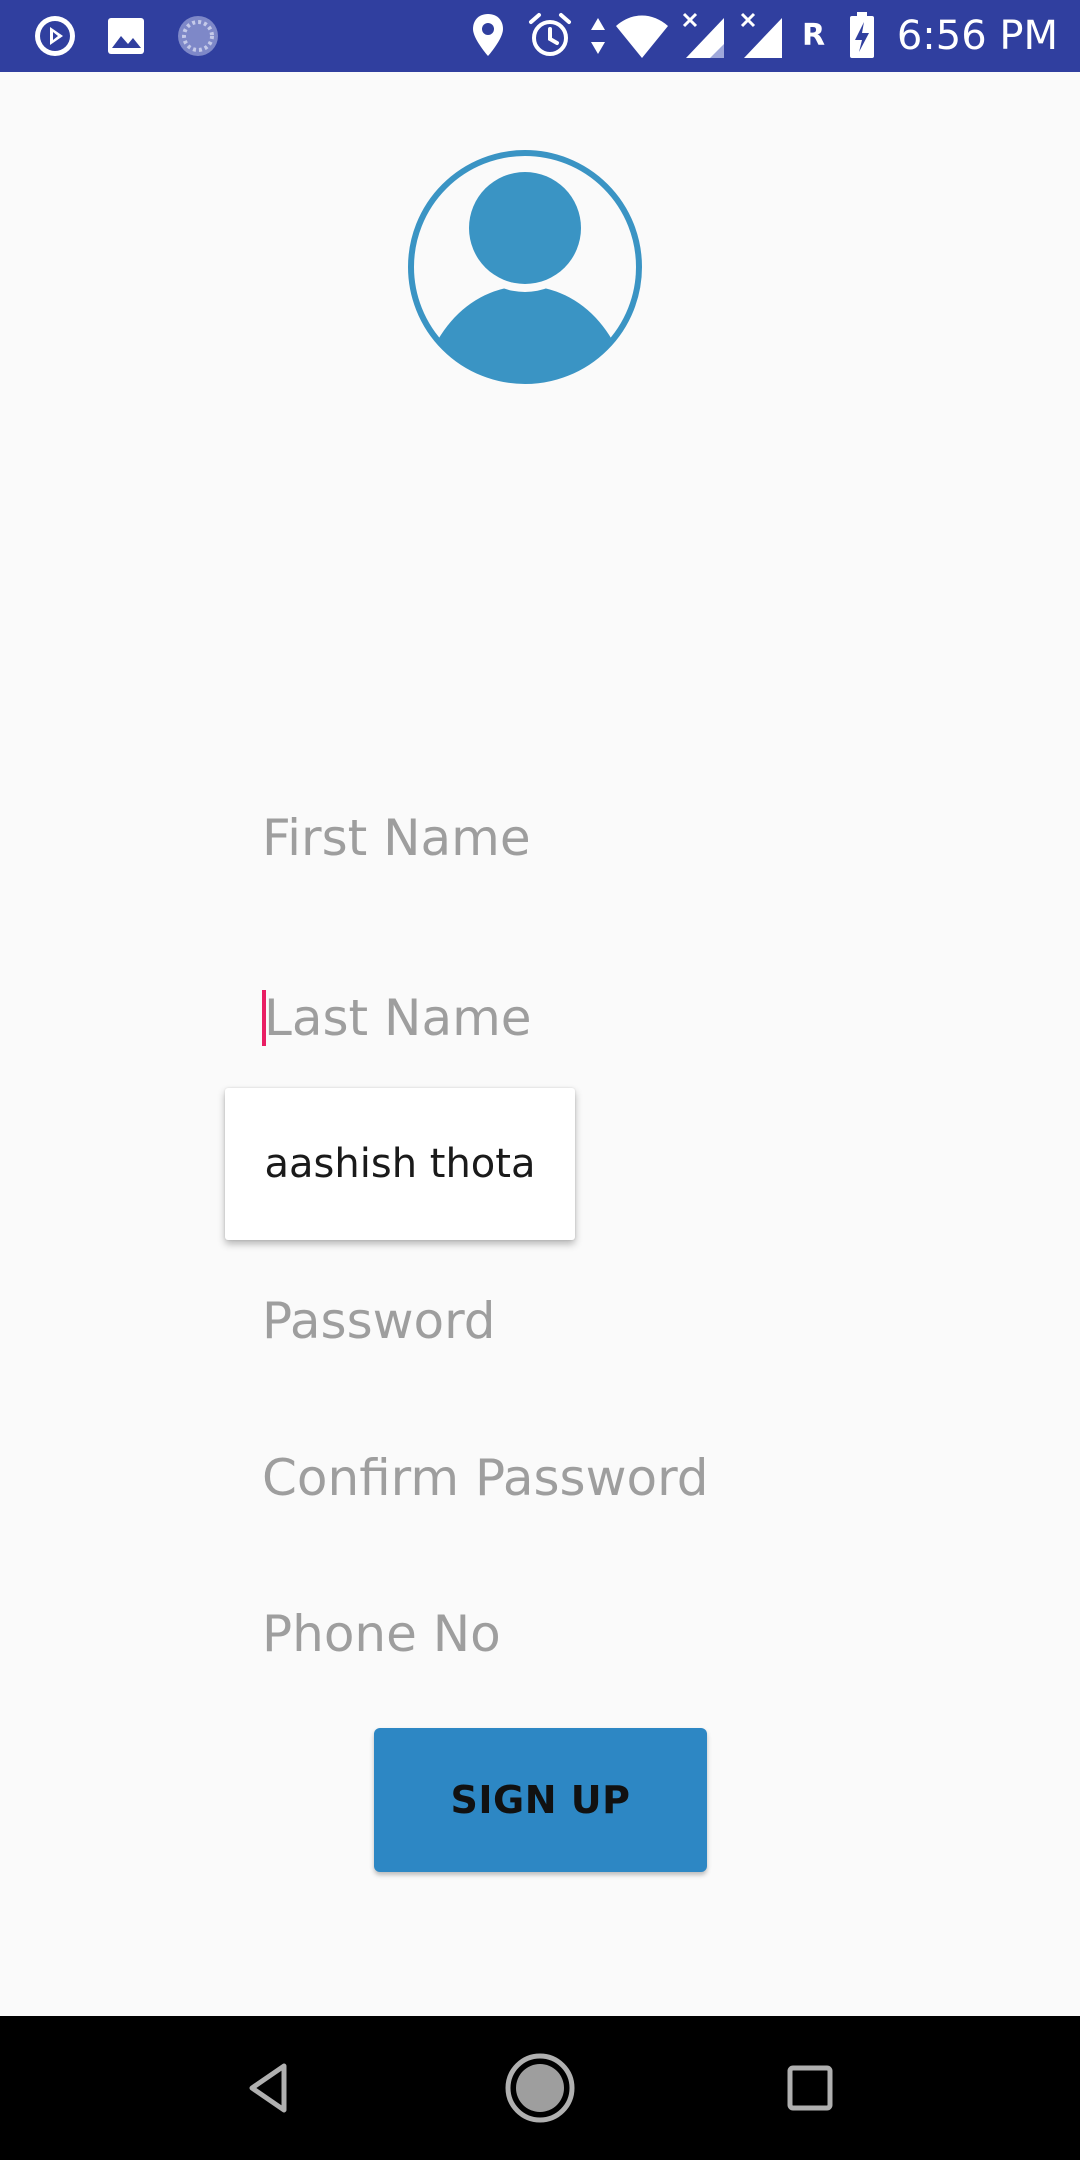 The height and width of the screenshot is (2160, 1080). Describe the element at coordinates (862, 35) in the screenshot. I see `battery-charging-icon` at that location.